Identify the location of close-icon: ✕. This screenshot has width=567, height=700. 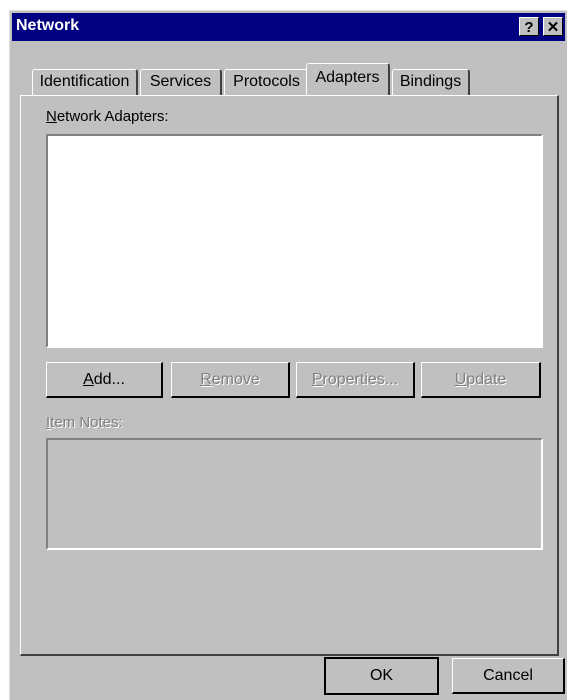
(553, 27).